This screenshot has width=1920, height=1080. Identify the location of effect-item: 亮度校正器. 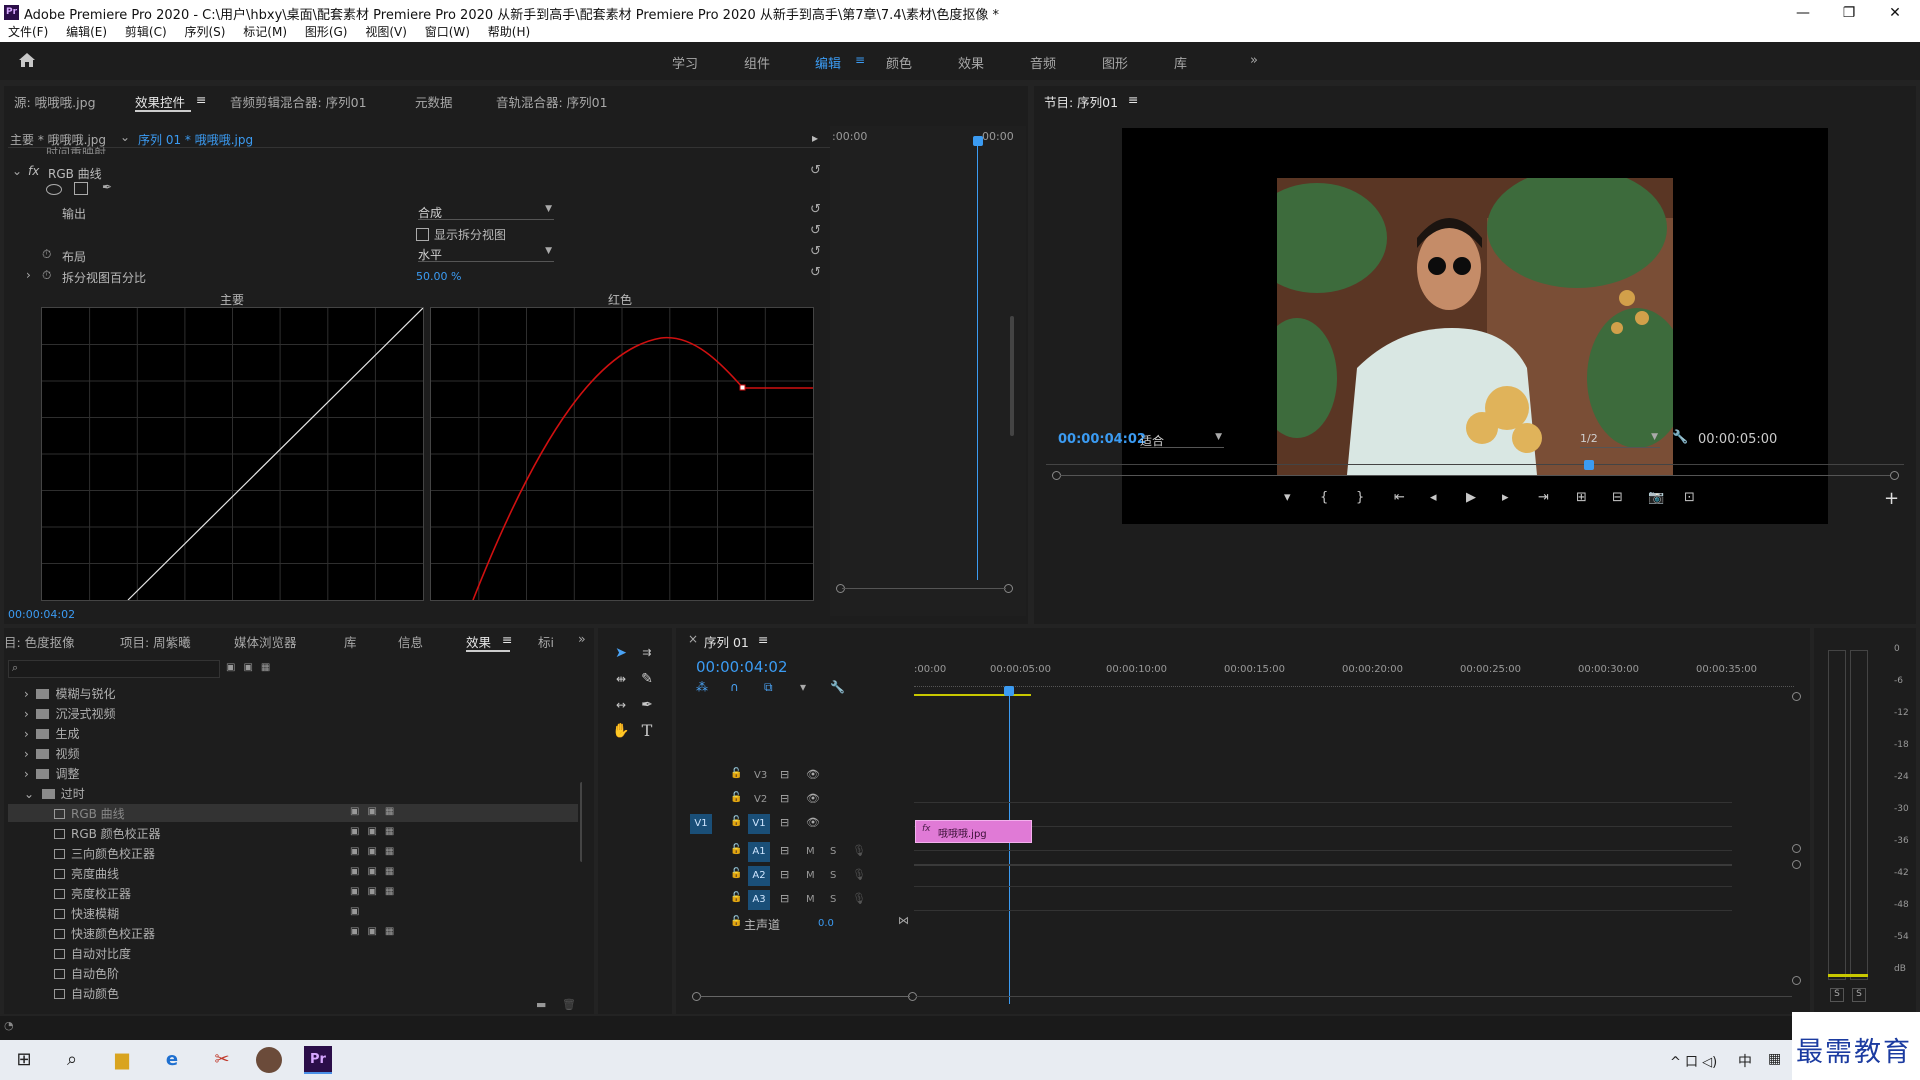
(92, 894).